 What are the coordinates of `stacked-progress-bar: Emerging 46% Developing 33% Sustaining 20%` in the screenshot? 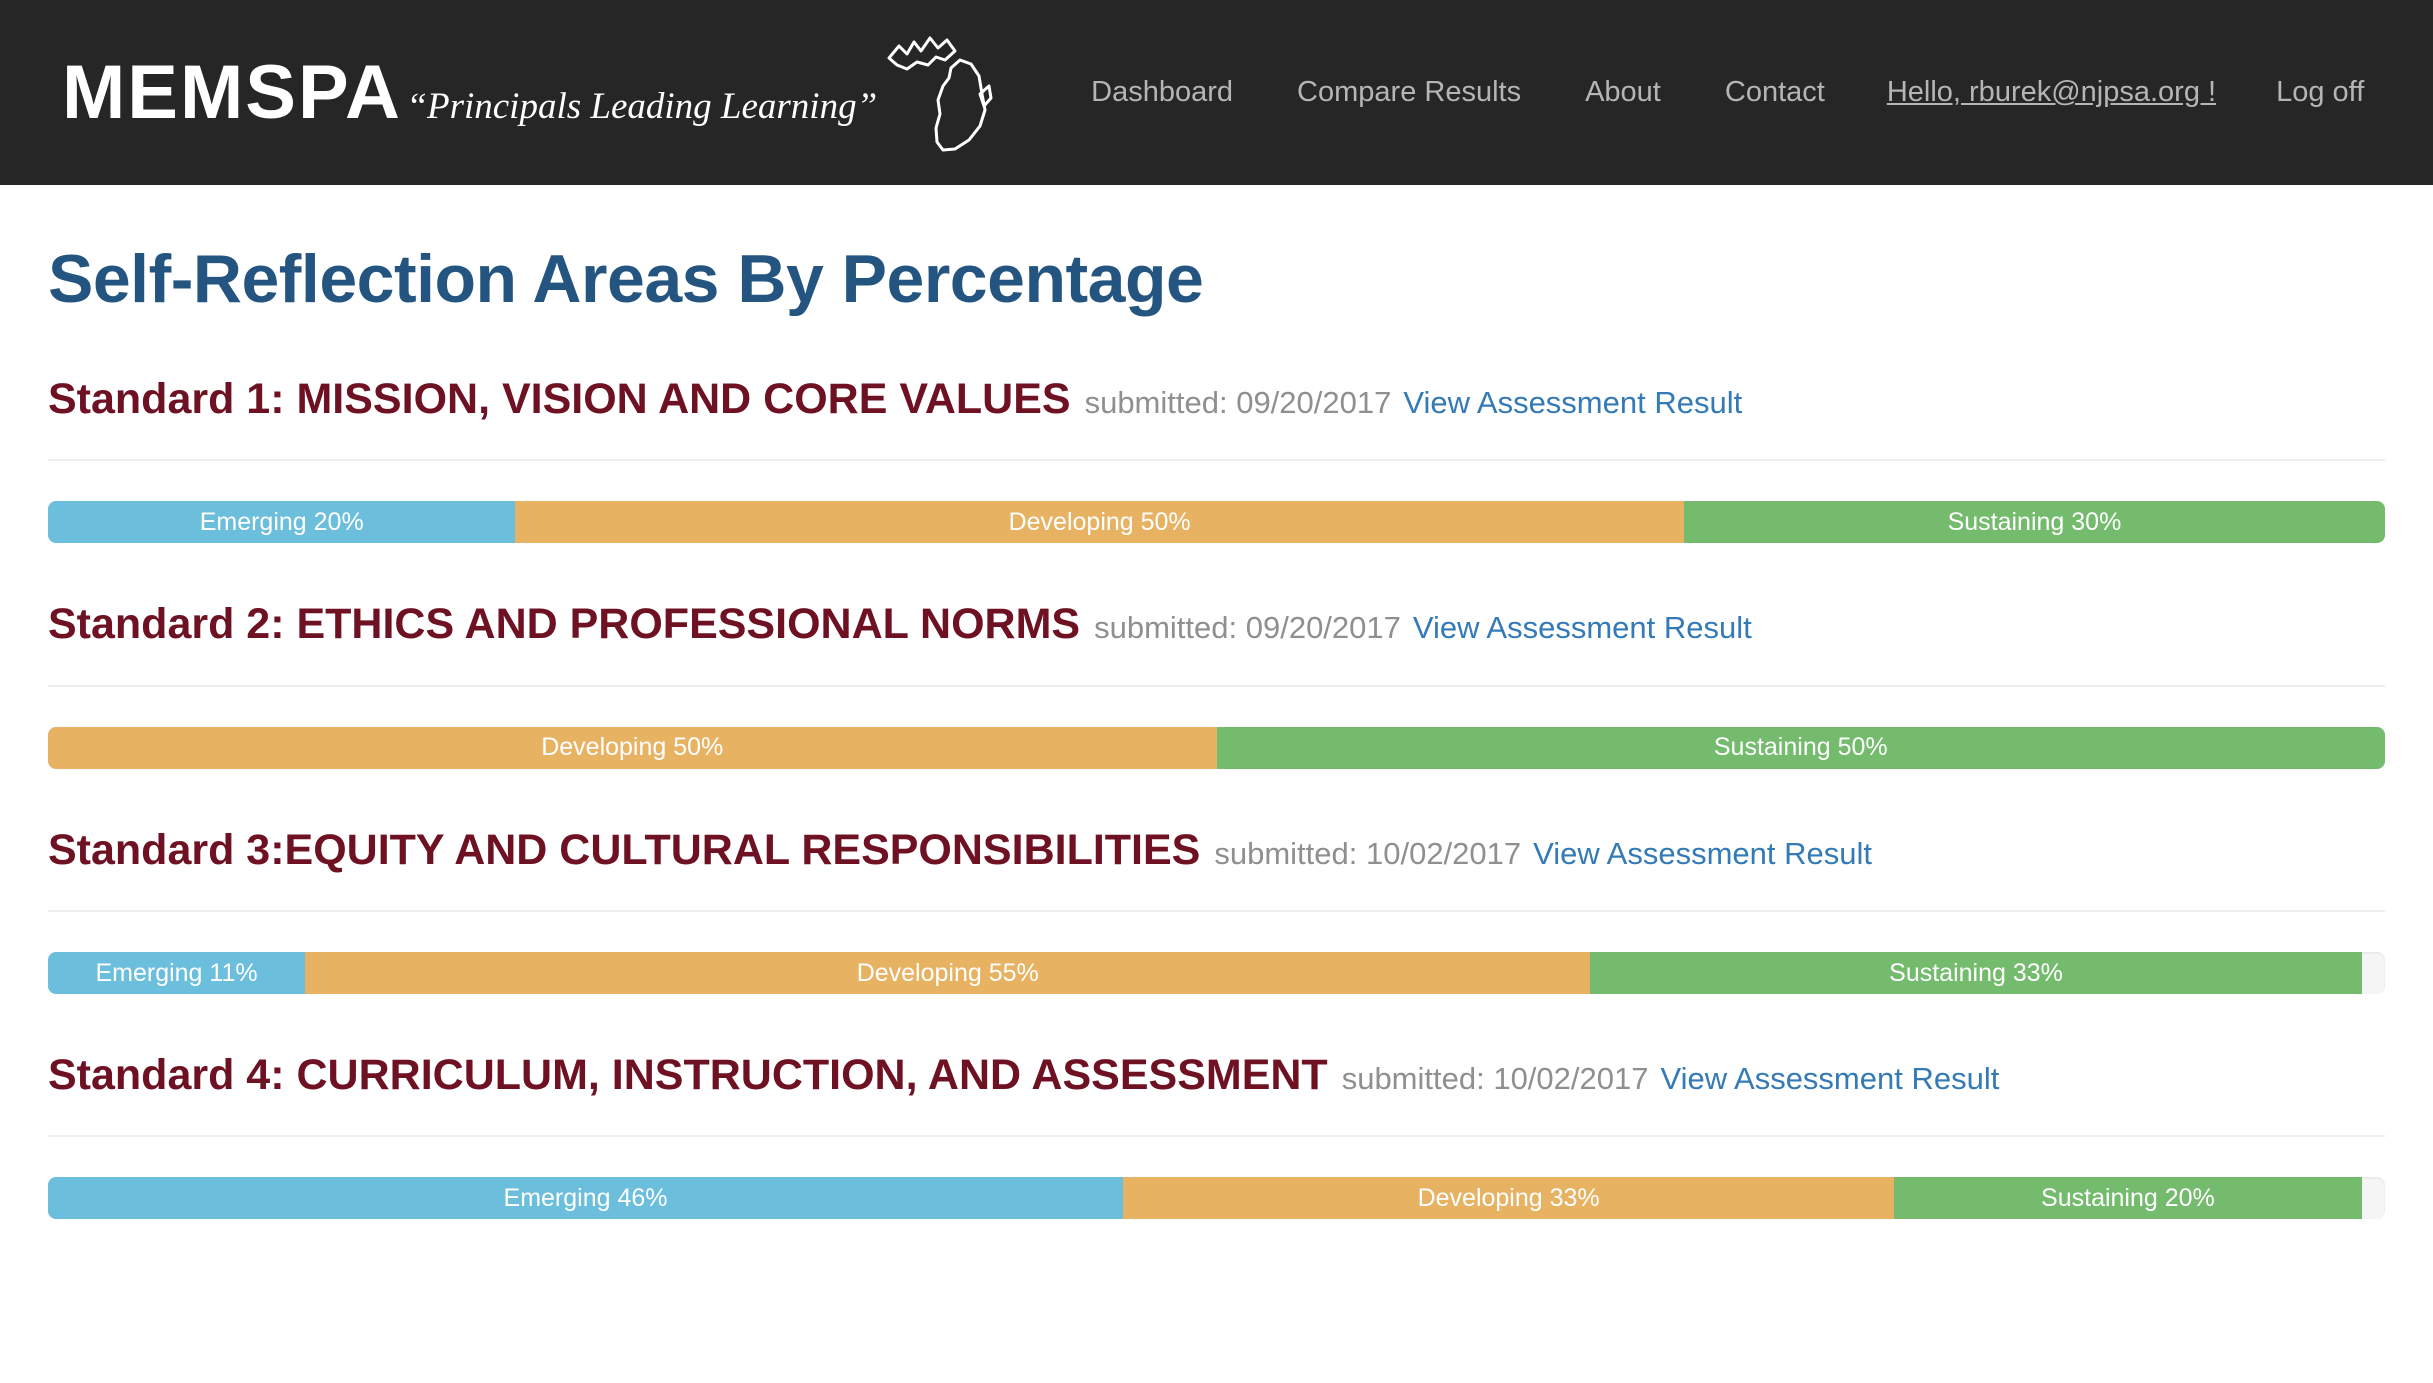 It's located at (1216, 1198).